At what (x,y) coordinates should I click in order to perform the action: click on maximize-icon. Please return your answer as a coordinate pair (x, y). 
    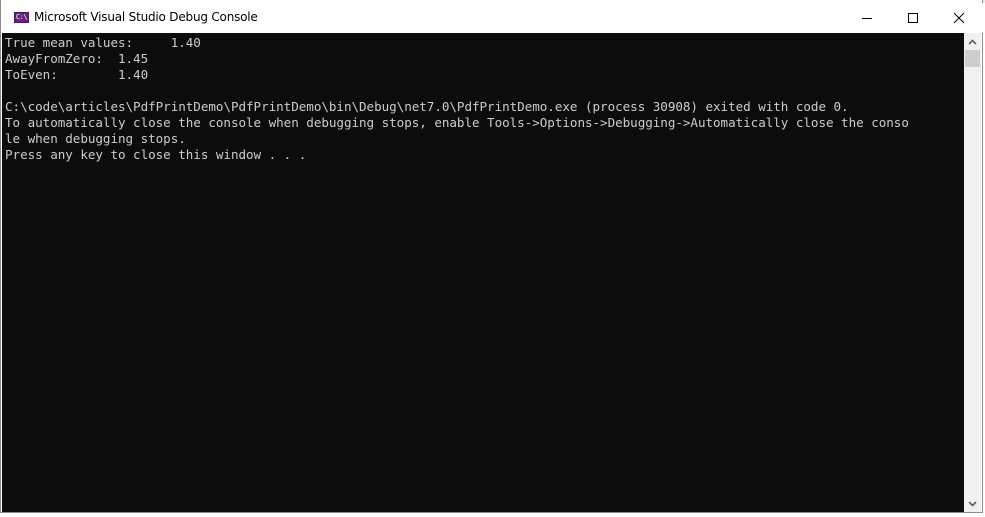
    Looking at the image, I should click on (913, 18).